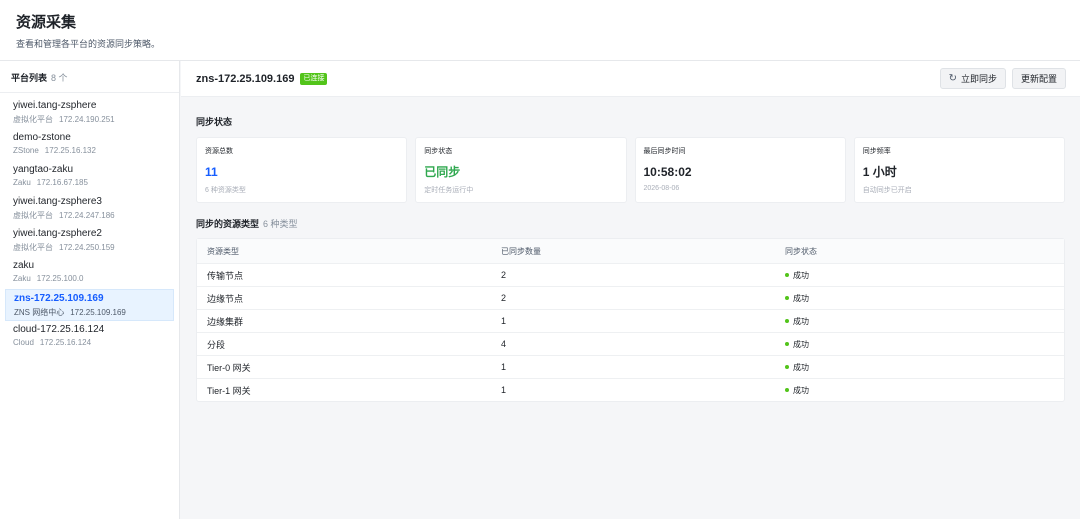 The height and width of the screenshot is (519, 1080). I want to click on column-header: 已同步数量, so click(521, 251).